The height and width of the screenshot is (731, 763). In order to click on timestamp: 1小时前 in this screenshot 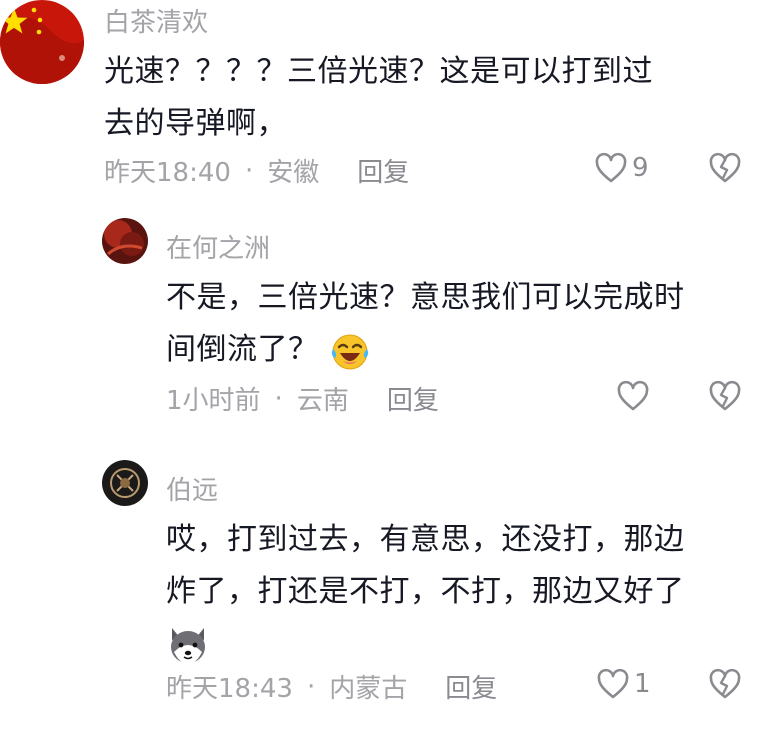, I will do `click(213, 401)`.